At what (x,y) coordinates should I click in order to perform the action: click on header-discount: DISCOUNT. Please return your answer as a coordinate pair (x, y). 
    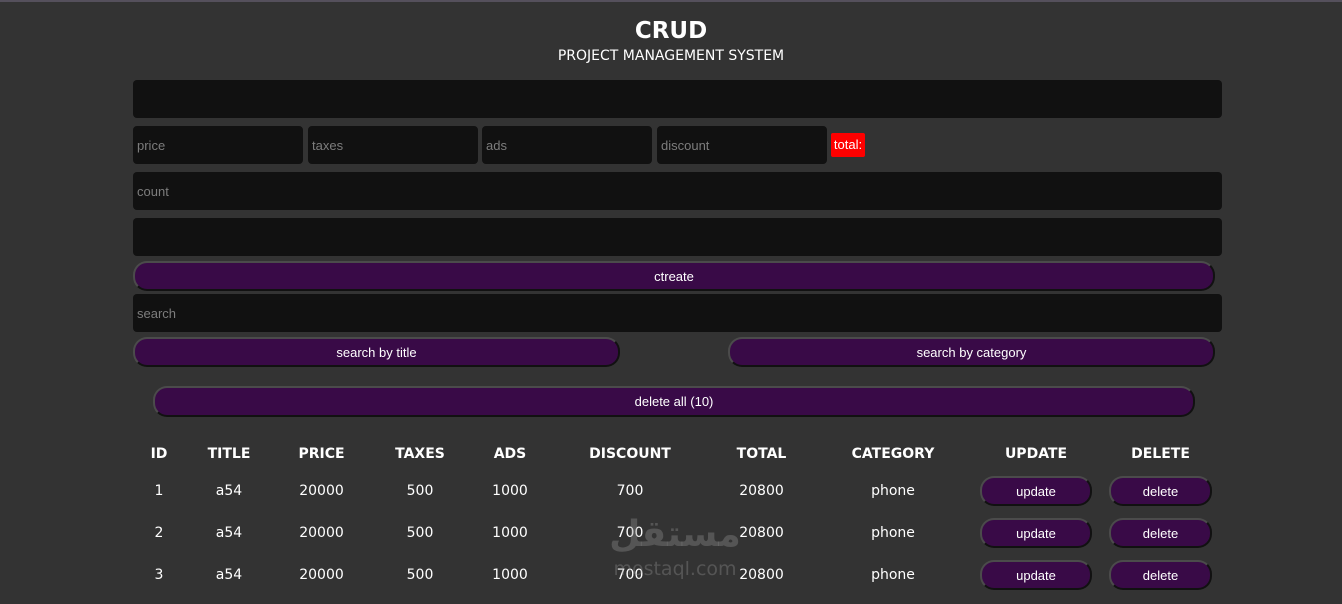
    Looking at the image, I should click on (630, 454).